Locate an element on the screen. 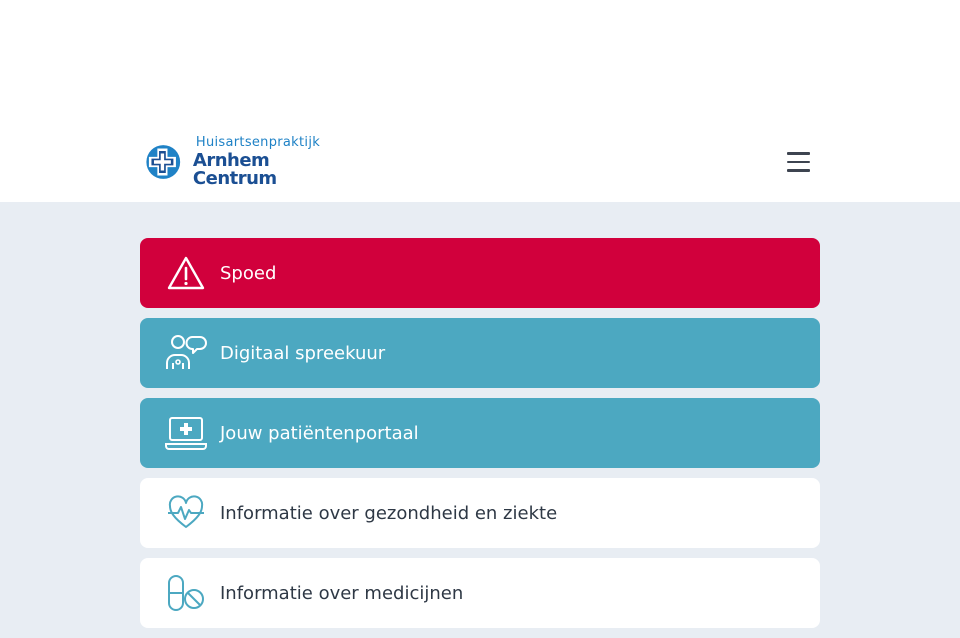 This screenshot has width=960, height=638. warning-icon is located at coordinates (186, 273).